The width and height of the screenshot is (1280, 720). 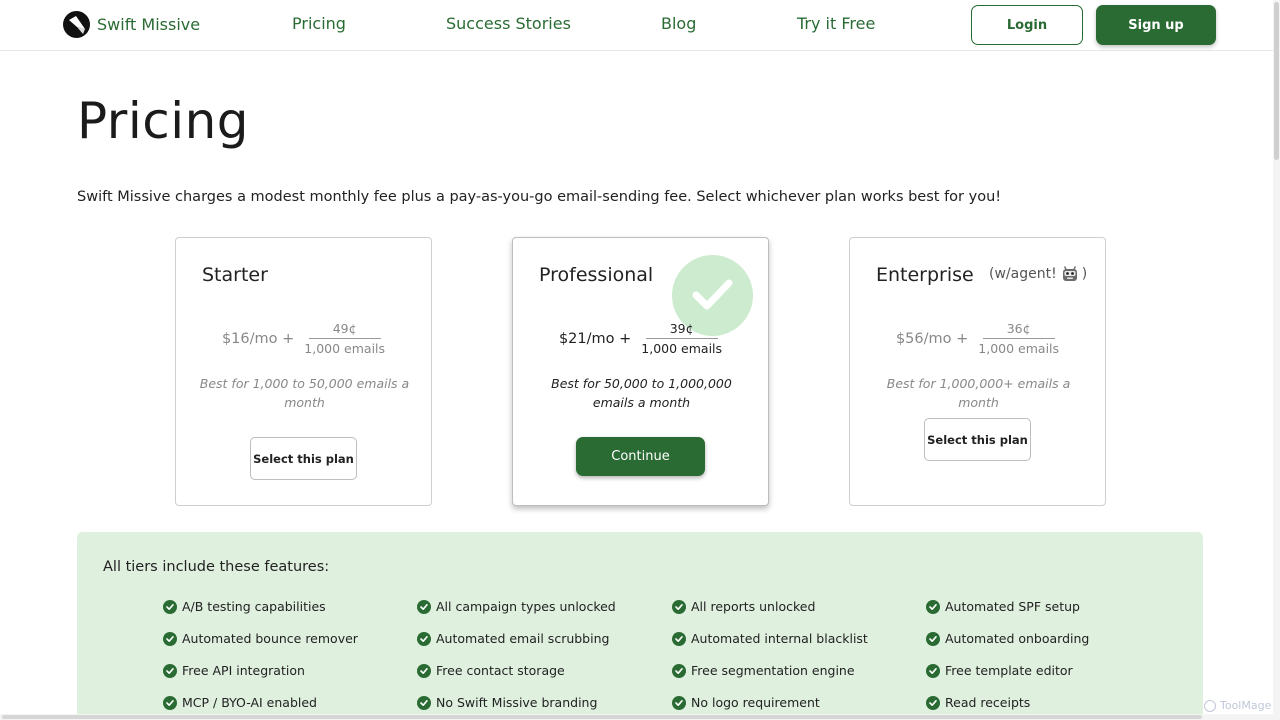 What do you see at coordinates (755, 702) in the screenshot?
I see `feature-label: No logo requirement` at bounding box center [755, 702].